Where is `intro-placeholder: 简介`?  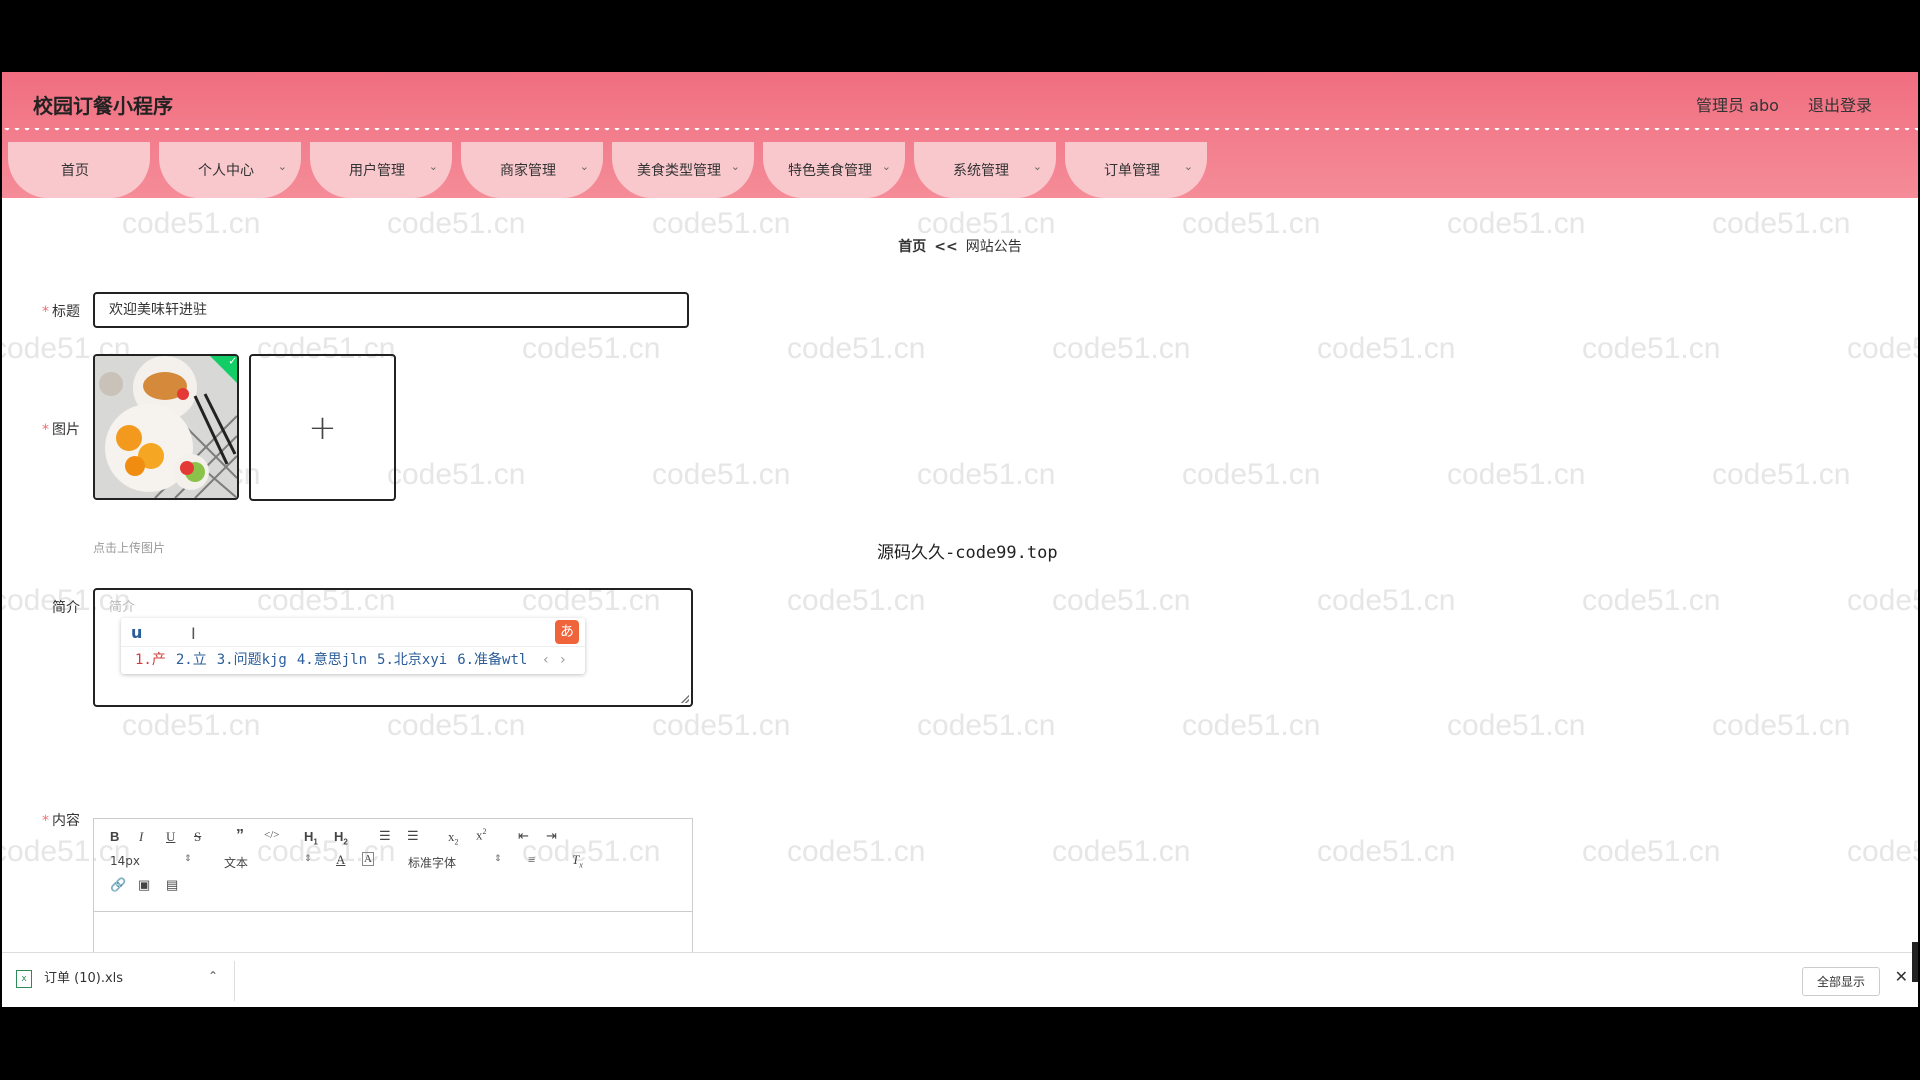 intro-placeholder: 简介 is located at coordinates (122, 607).